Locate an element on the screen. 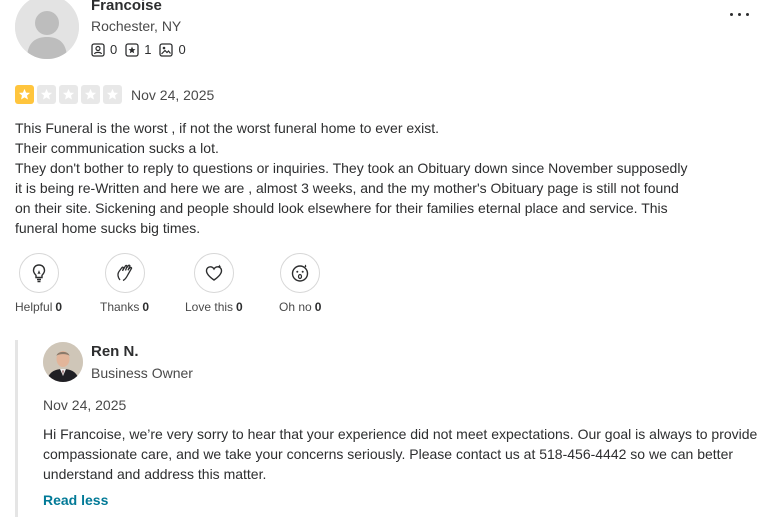 The height and width of the screenshot is (517, 783). reply-date: Nov 24, 2025 is located at coordinates (85, 405).